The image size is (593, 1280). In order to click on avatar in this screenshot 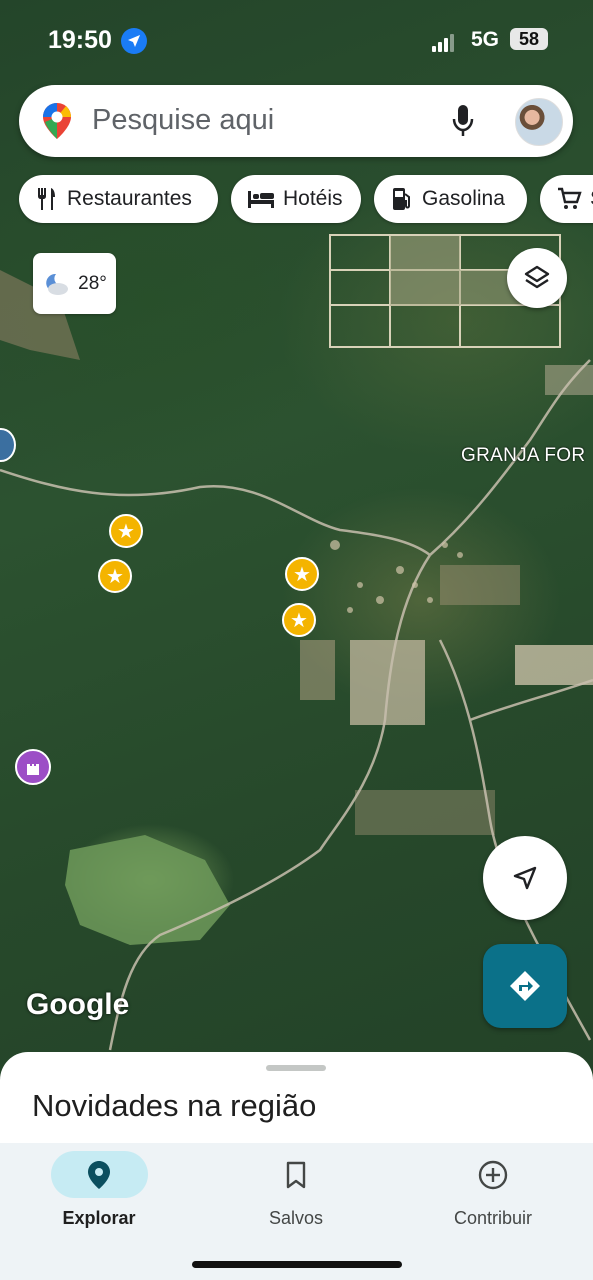, I will do `click(539, 122)`.